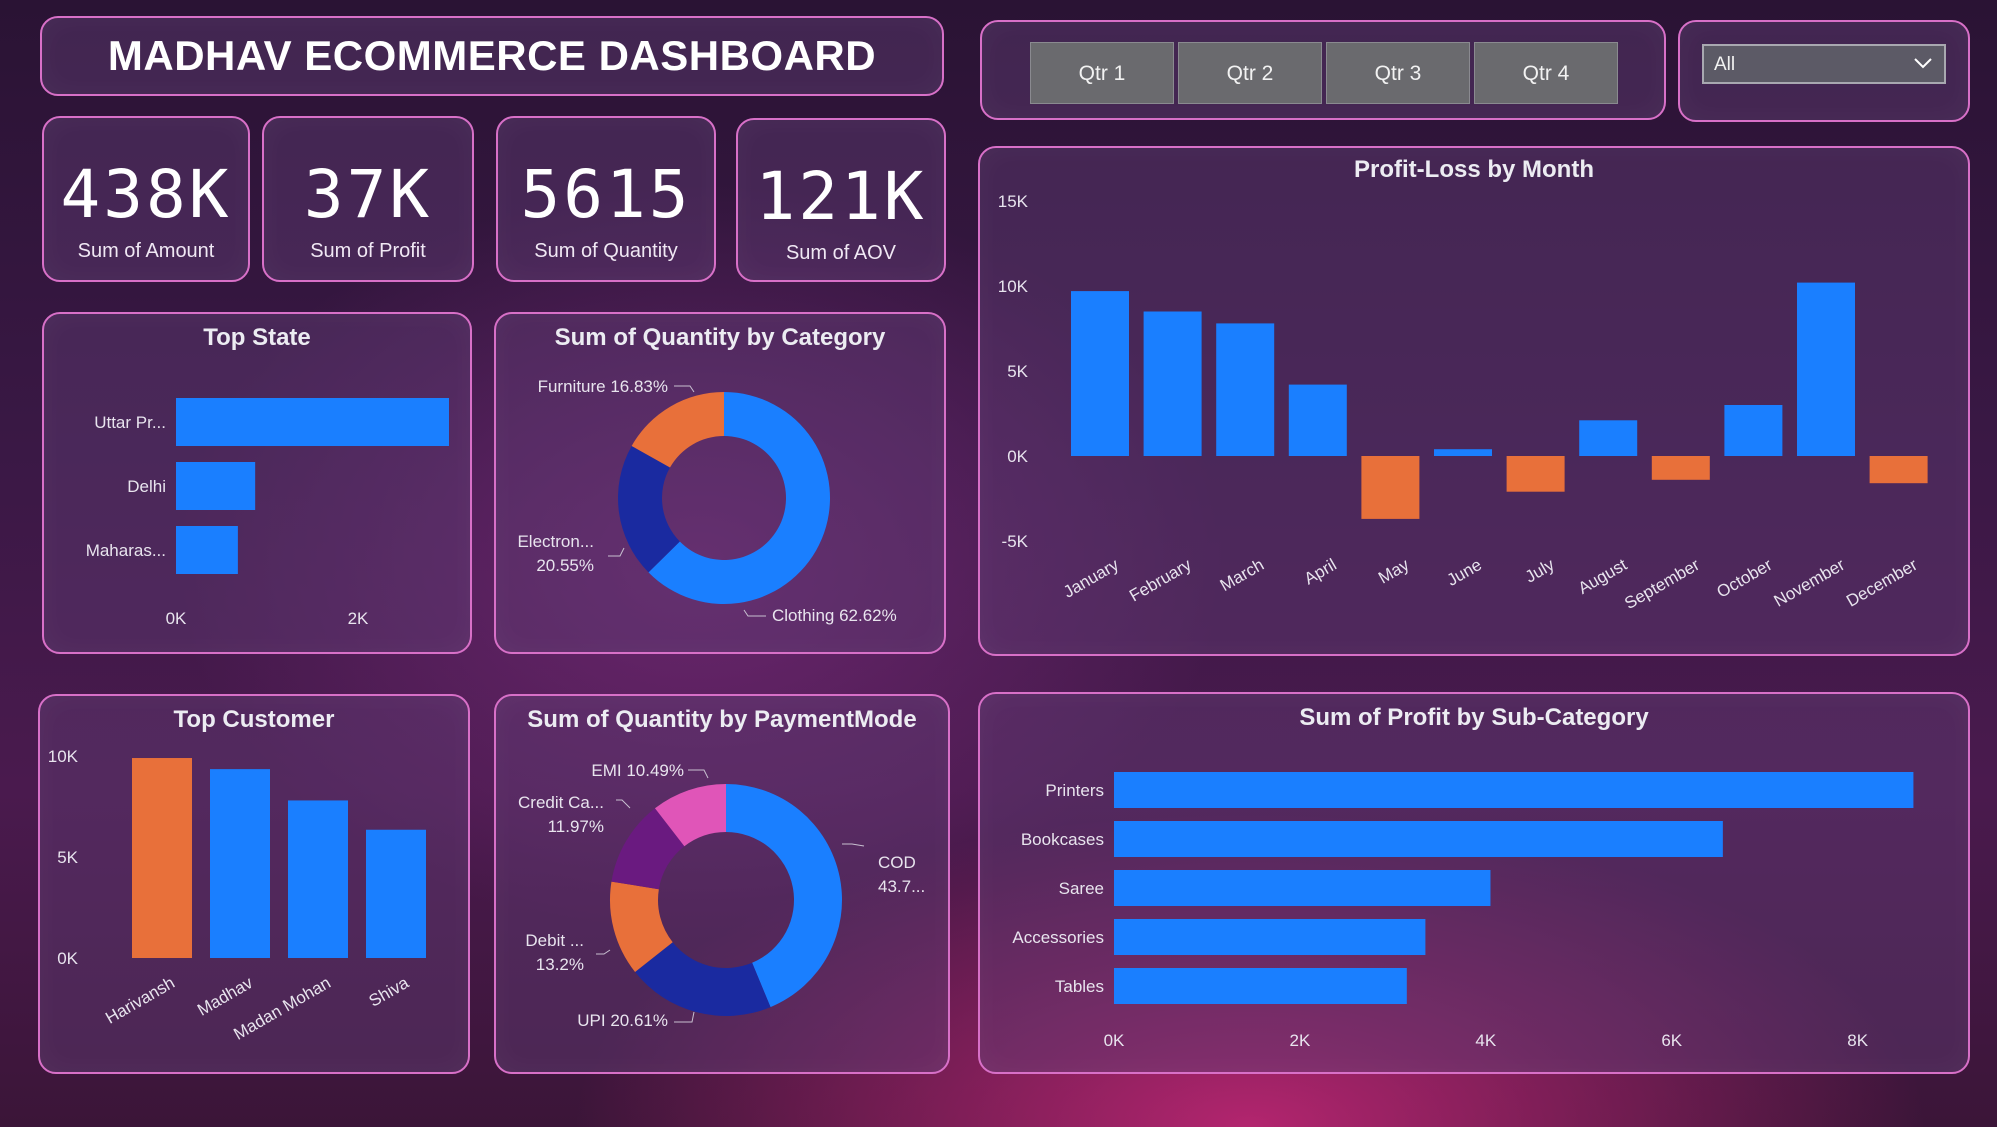 This screenshot has height=1127, width=1997. I want to click on state-filter-dropdown: All, so click(1824, 64).